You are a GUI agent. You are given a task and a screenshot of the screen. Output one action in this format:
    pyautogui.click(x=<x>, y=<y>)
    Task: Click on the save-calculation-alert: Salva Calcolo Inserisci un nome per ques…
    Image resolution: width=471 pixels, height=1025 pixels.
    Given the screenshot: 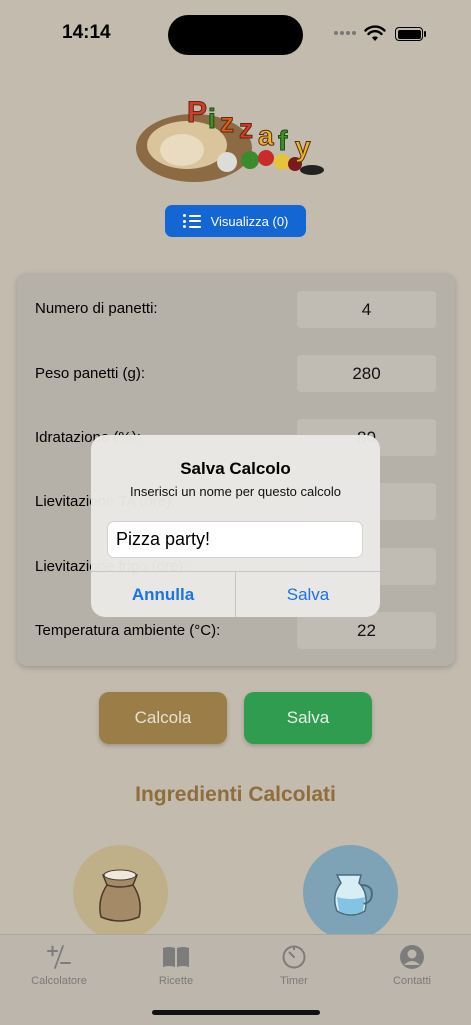 What is the action you would take?
    pyautogui.click(x=235, y=526)
    